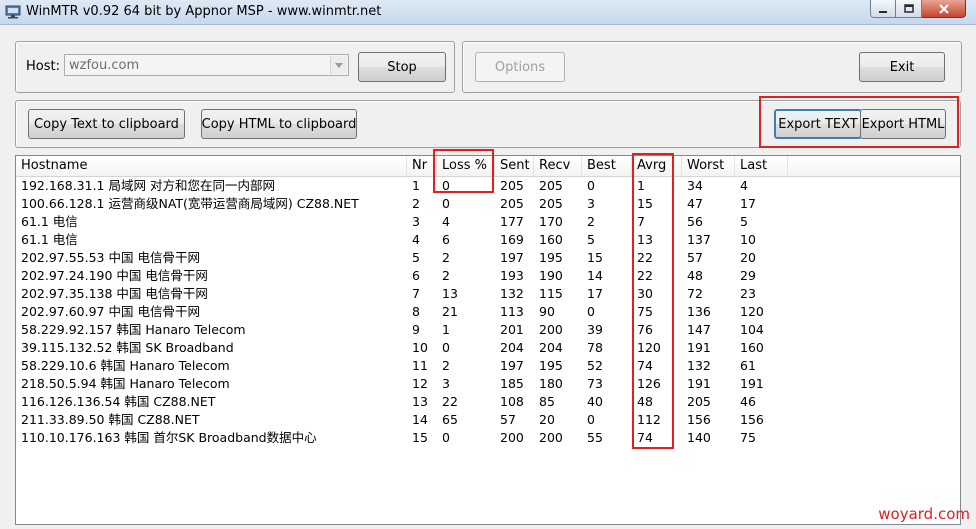  Describe the element at coordinates (488, 222) in the screenshot. I see `table-row: 61.1 电信 3 4 177 170 2 7 56 5` at that location.